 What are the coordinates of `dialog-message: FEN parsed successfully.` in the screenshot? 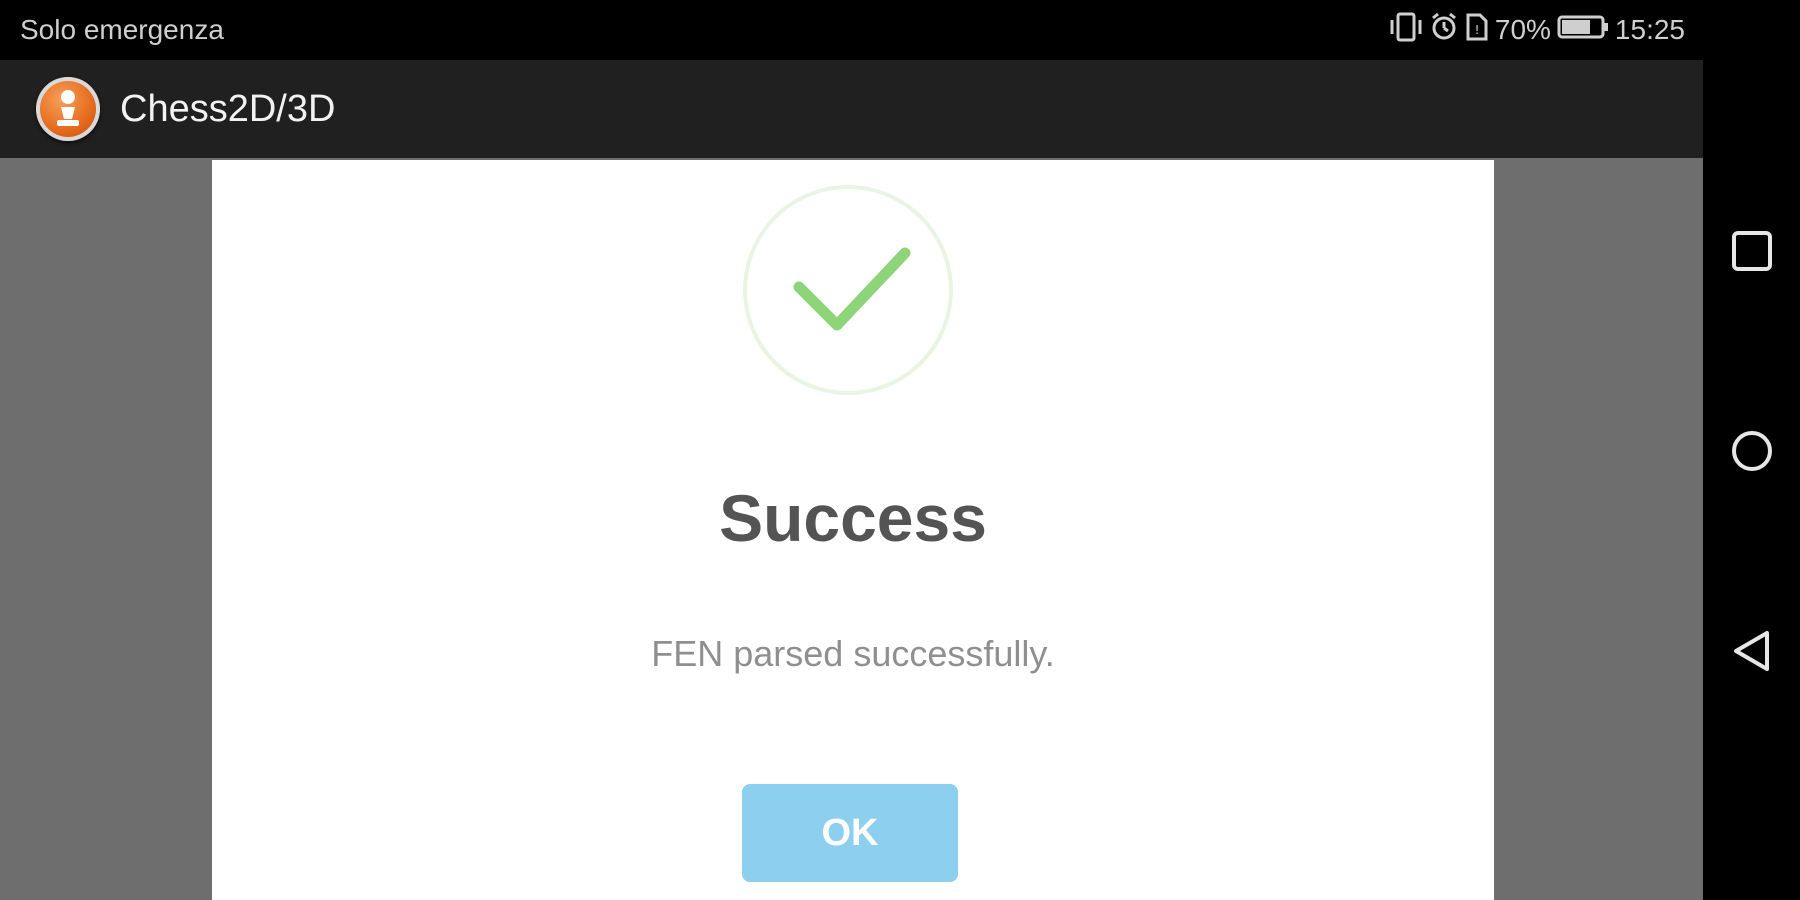 It's located at (853, 653).